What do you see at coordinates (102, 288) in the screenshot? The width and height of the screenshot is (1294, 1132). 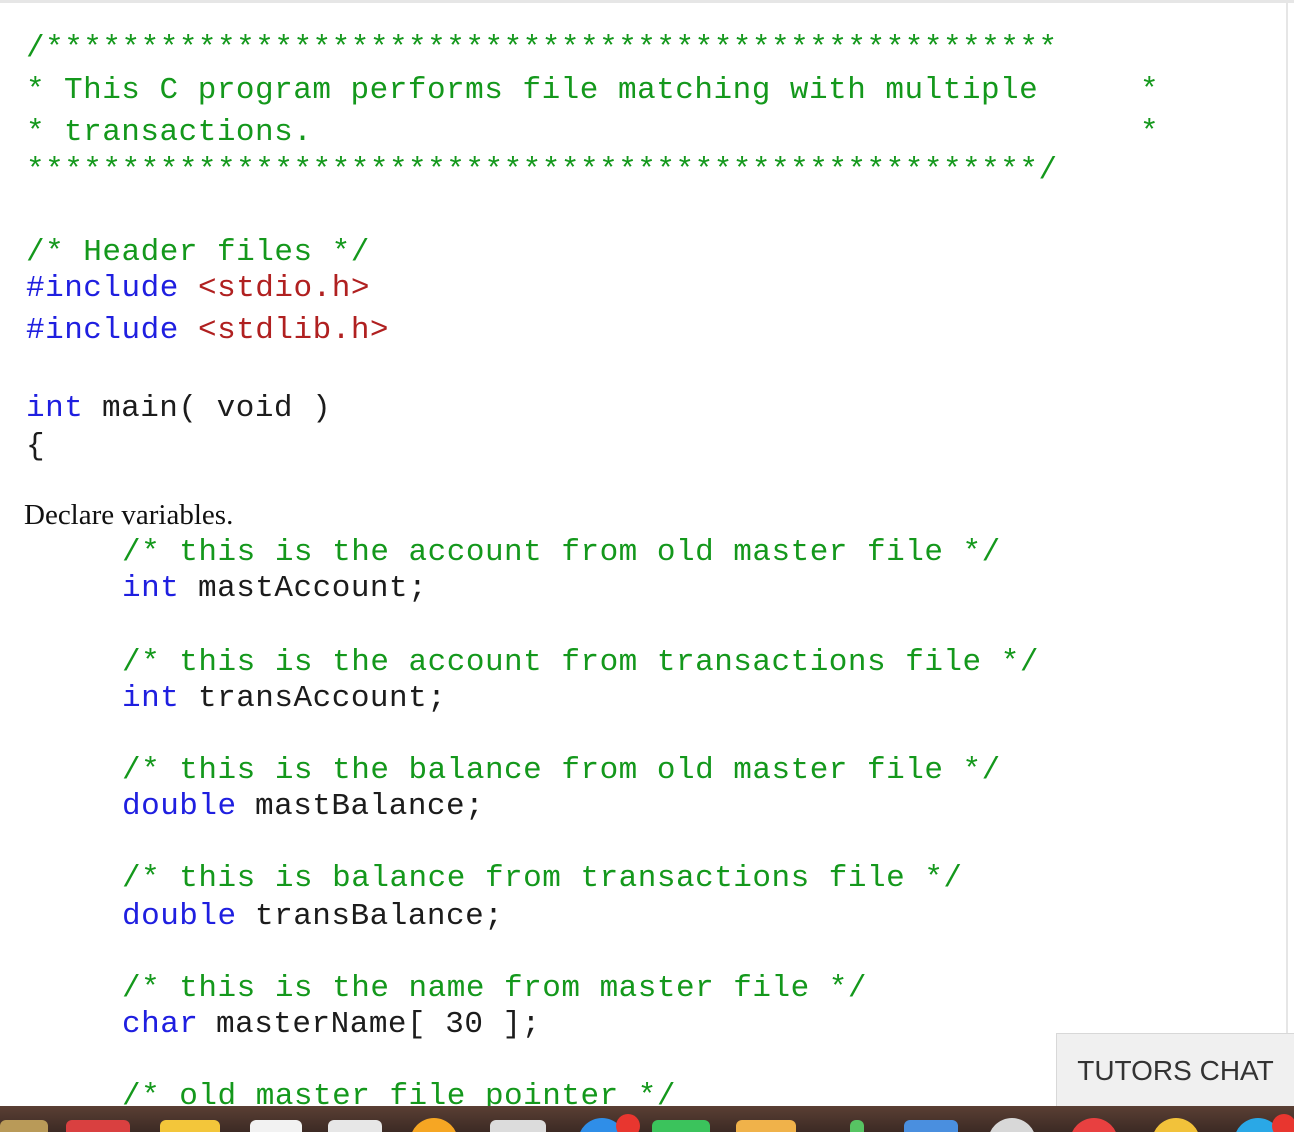 I see `include-directive-1: #include` at bounding box center [102, 288].